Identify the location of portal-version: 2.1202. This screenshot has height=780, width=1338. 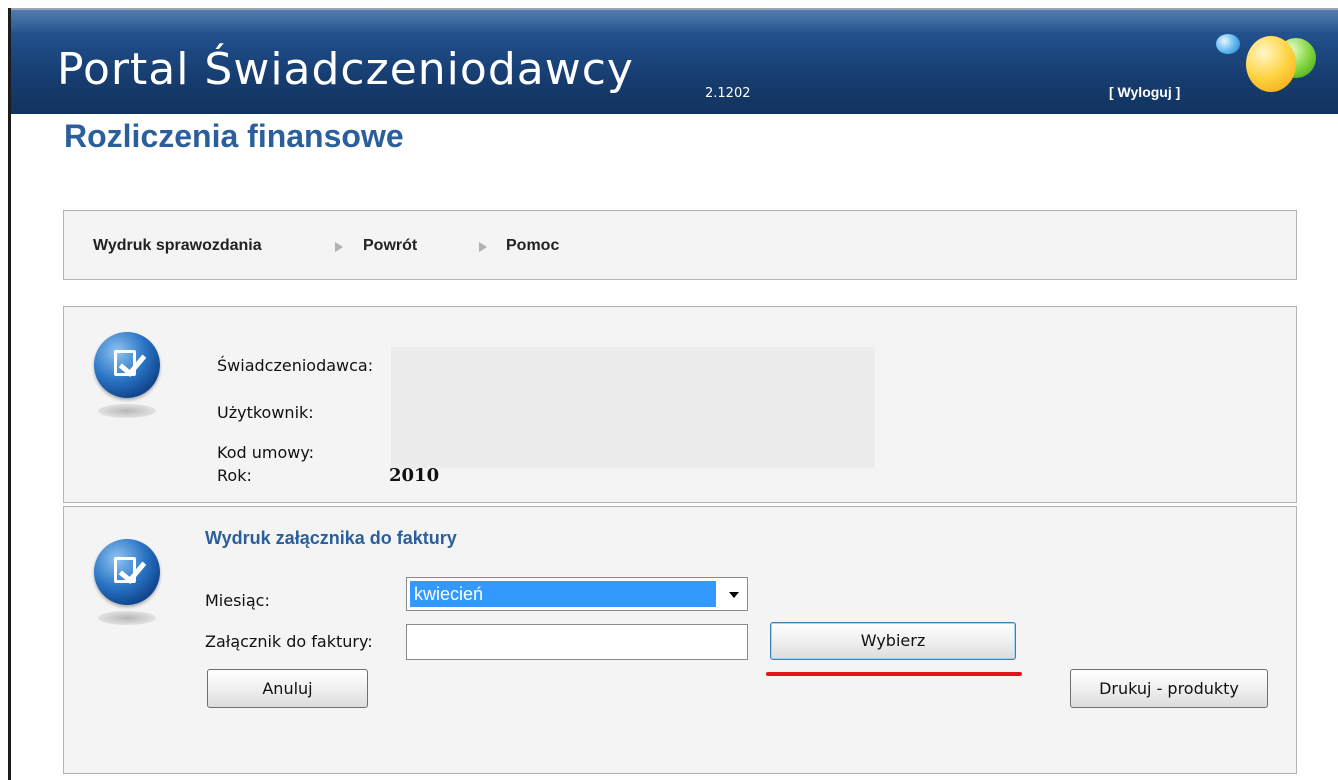
(728, 93).